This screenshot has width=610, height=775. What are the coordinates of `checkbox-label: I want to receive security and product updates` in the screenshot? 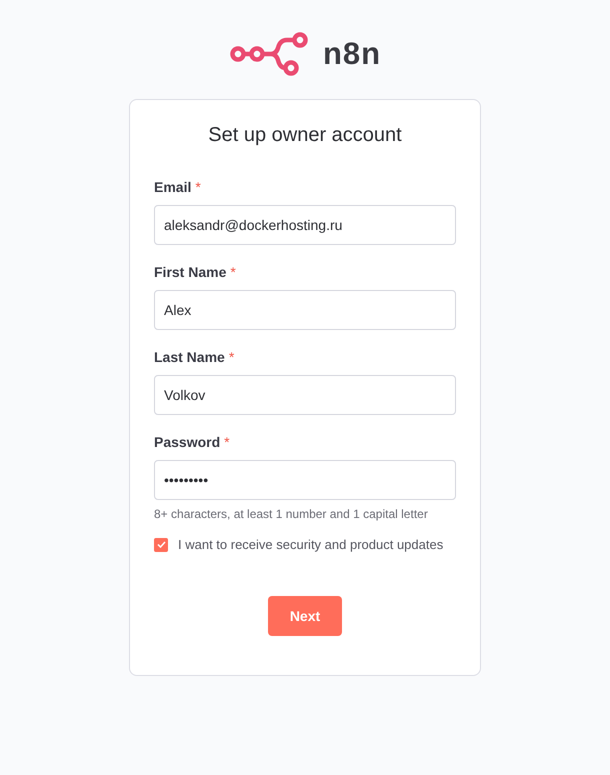 It's located at (311, 544).